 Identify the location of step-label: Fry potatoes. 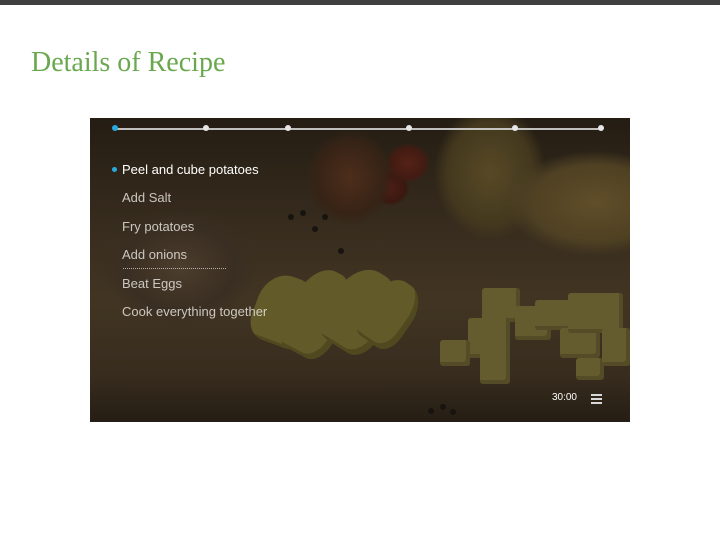
(158, 226).